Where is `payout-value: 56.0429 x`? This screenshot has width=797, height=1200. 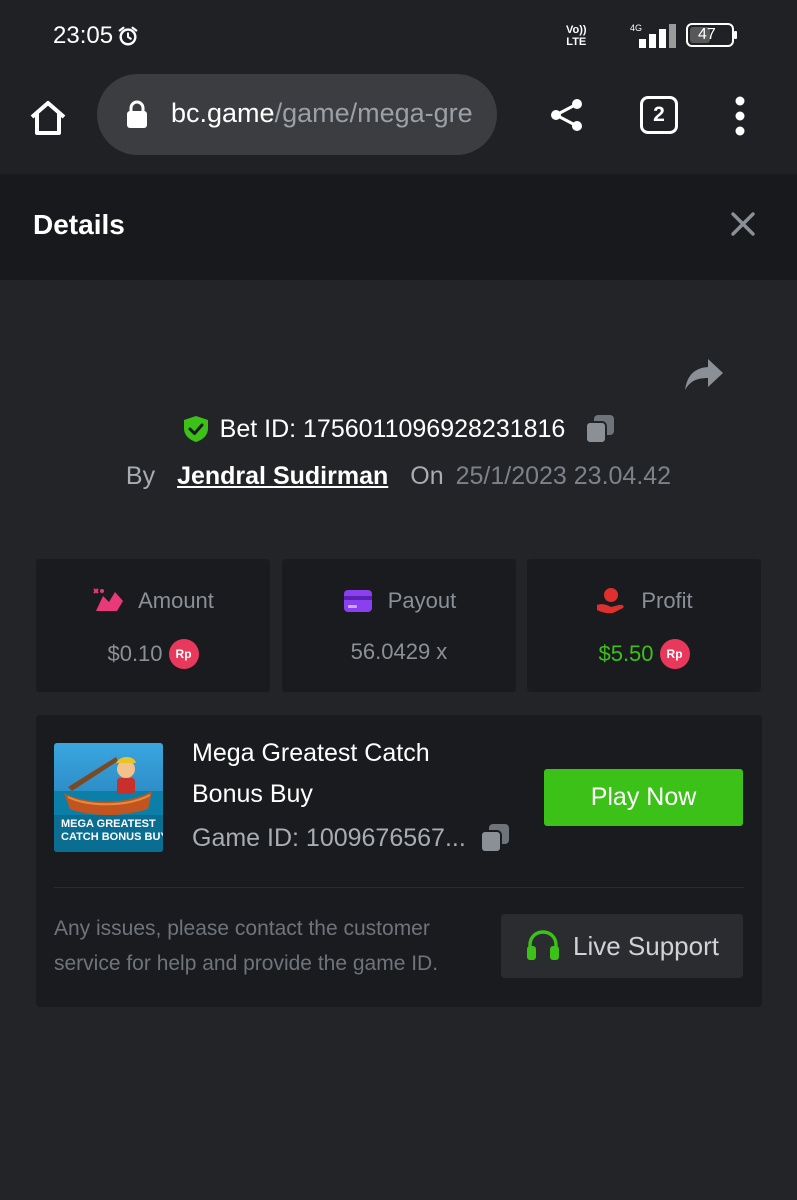
payout-value: 56.0429 x is located at coordinates (399, 651).